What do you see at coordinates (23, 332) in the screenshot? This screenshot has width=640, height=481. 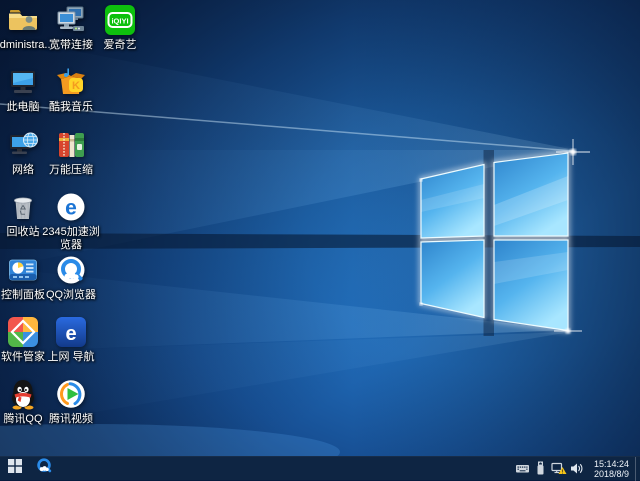 I see `software-manager-icon` at bounding box center [23, 332].